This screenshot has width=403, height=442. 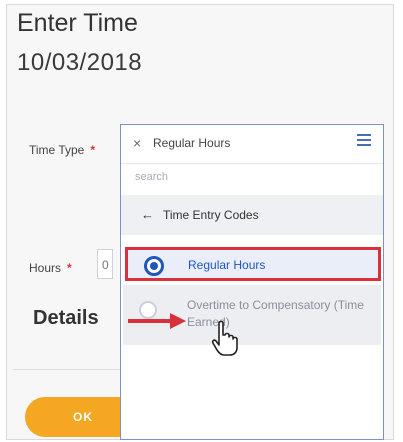 What do you see at coordinates (137, 143) in the screenshot?
I see `clear-selection-icon: ×` at bounding box center [137, 143].